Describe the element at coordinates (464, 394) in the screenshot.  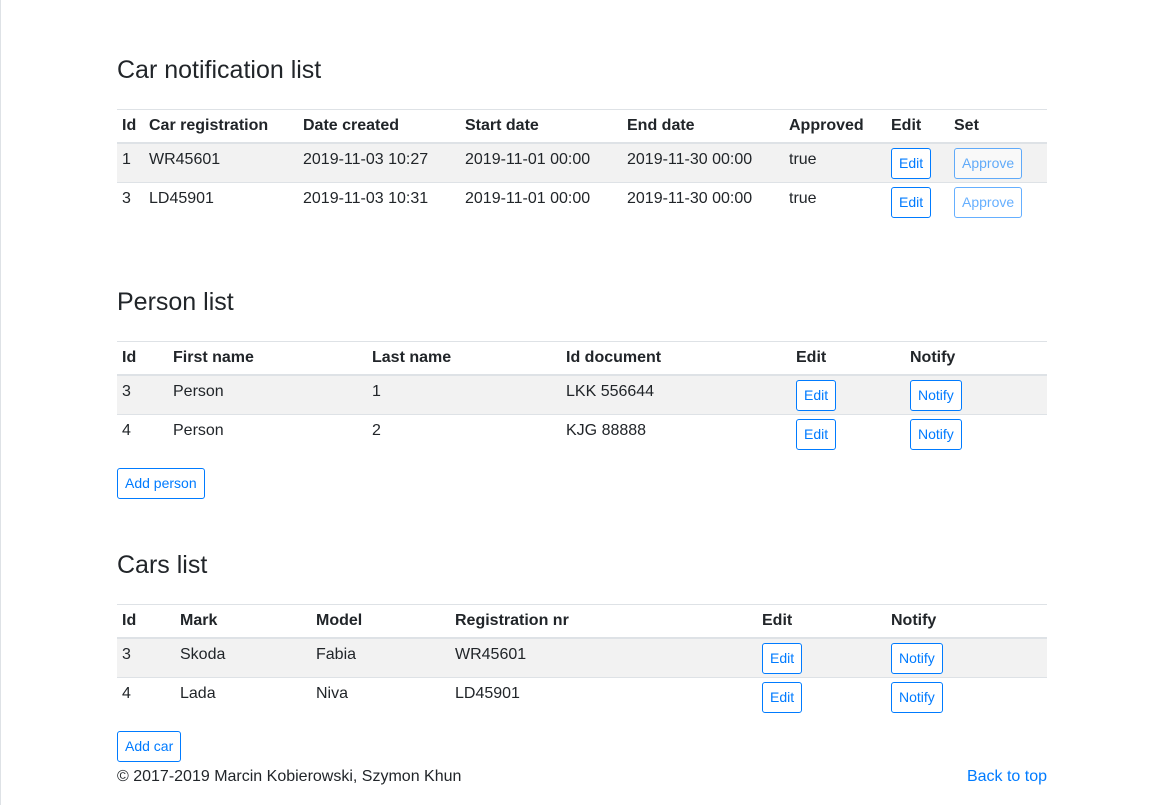
I see `cell-last-name: 1` at that location.